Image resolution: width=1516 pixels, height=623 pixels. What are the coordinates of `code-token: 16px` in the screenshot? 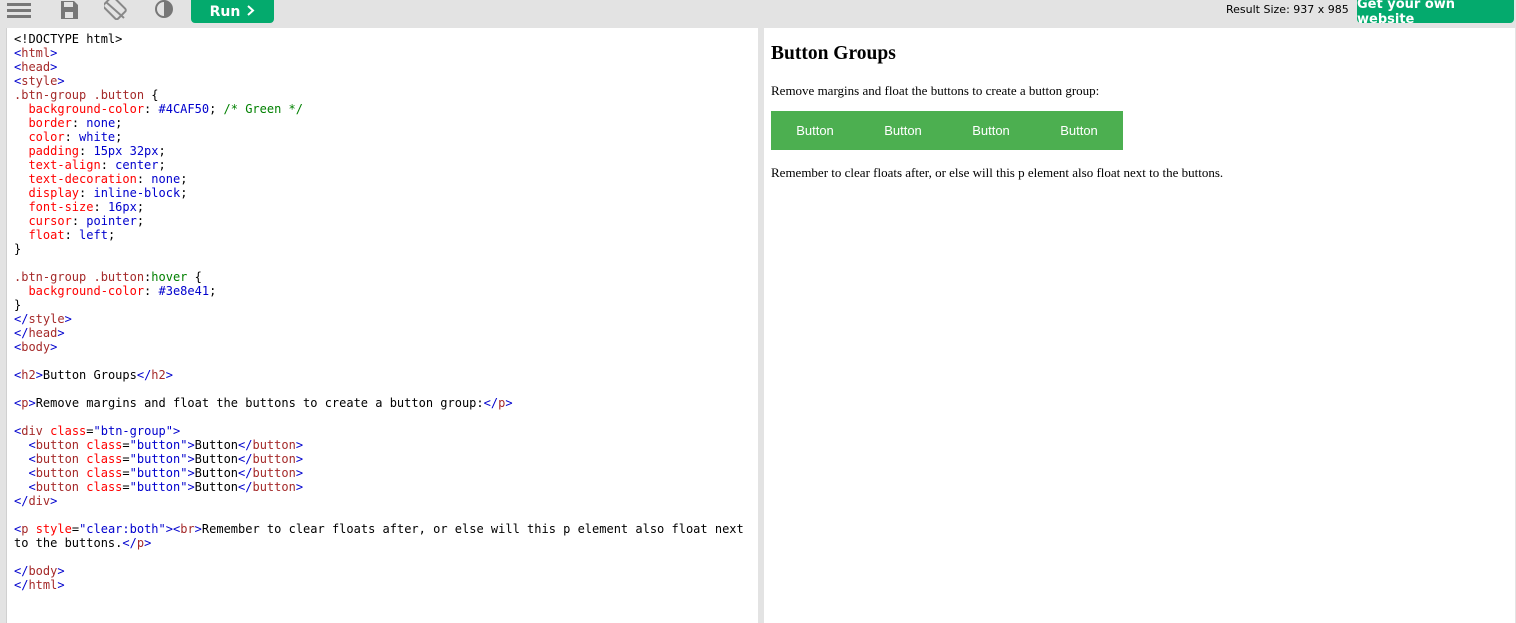 It's located at (122, 207).